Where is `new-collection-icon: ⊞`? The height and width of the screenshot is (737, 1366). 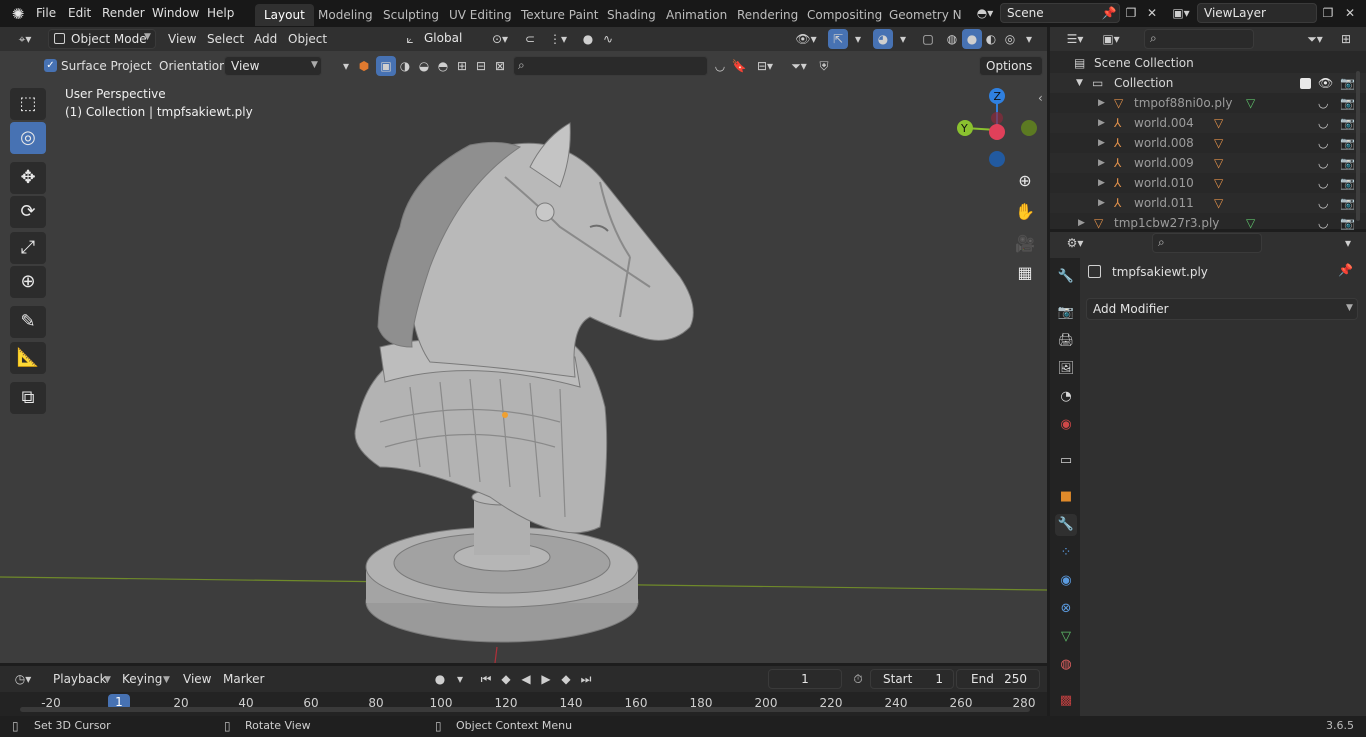 new-collection-icon: ⊞ is located at coordinates (1346, 39).